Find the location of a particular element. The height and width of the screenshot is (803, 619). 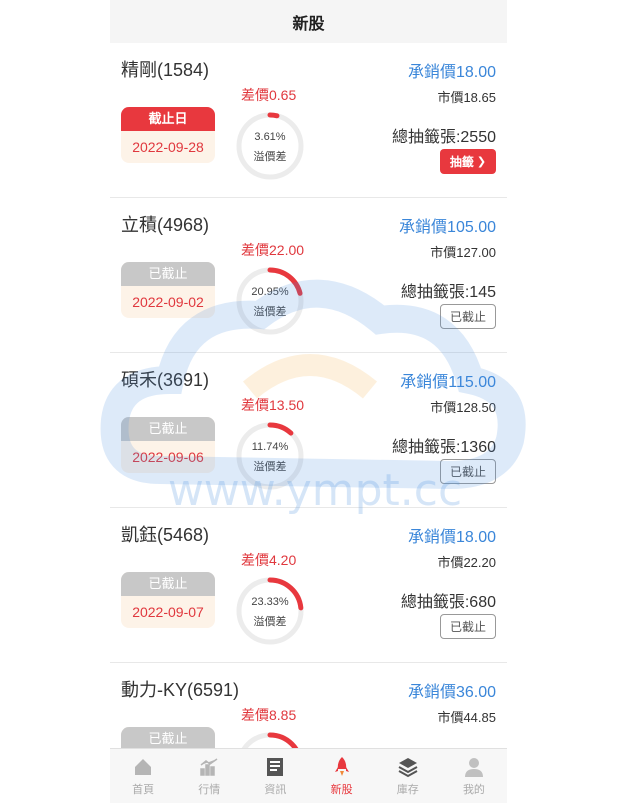

price-difference: 差價4.20 is located at coordinates (269, 560).